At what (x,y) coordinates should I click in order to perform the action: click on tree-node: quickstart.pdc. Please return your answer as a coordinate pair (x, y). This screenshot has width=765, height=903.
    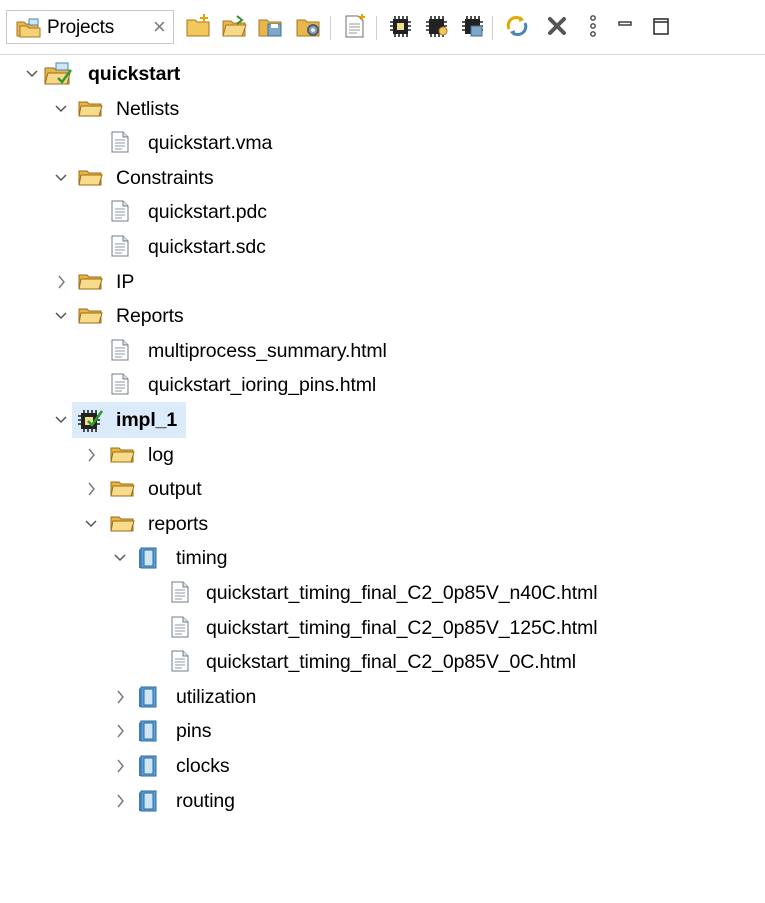
    Looking at the image, I should click on (382, 212).